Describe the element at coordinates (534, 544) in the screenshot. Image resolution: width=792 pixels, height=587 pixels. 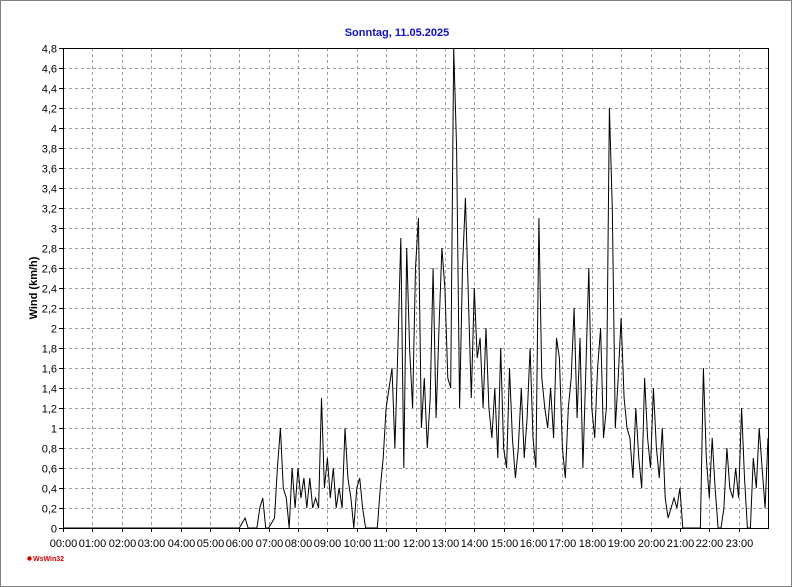
I see `x-tick-label: 16:00` at that location.